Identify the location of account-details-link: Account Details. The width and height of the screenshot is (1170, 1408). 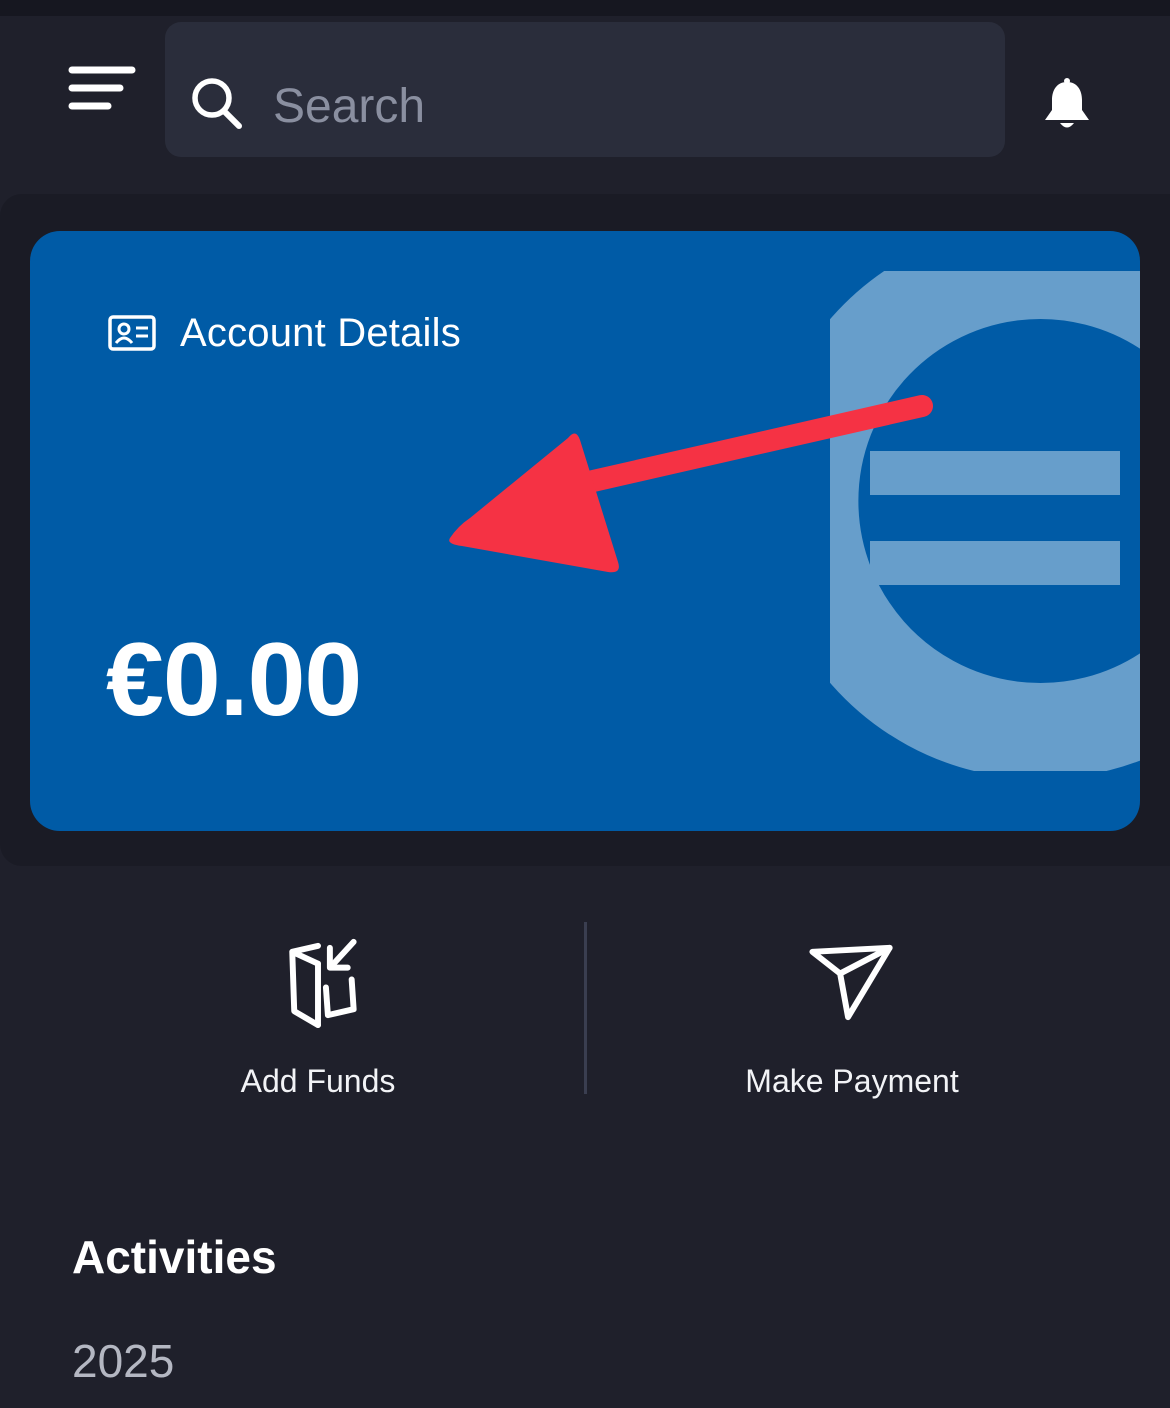
(284, 333).